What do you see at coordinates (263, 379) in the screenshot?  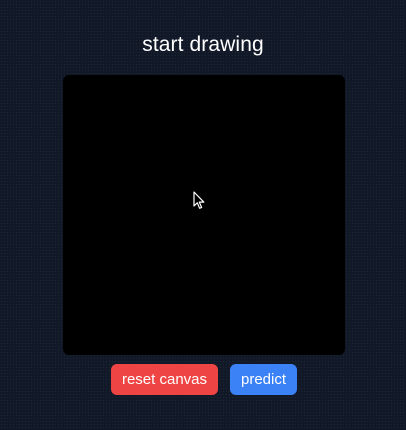 I see `predict-button: predict` at bounding box center [263, 379].